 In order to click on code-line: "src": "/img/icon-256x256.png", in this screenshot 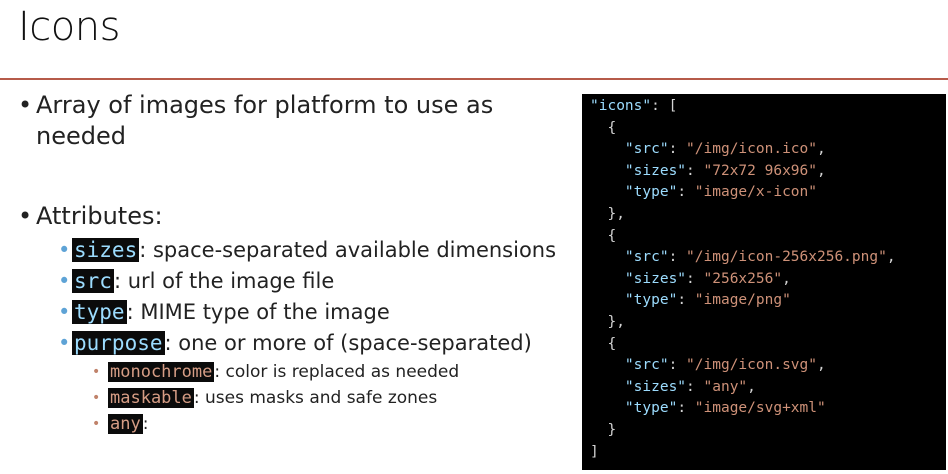, I will do `click(743, 257)`.